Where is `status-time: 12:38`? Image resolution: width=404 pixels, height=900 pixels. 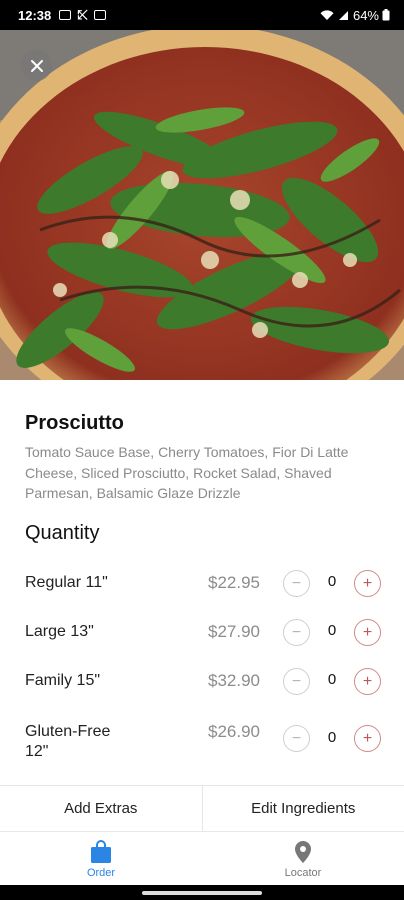
status-time: 12:38 is located at coordinates (35, 15).